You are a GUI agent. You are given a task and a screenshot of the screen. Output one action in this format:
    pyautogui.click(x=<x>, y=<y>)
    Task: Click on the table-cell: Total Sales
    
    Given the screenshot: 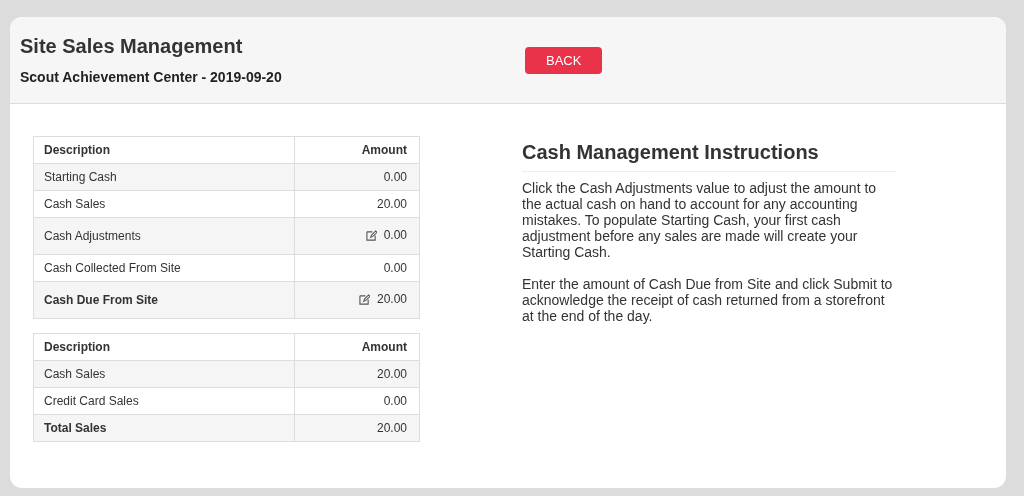 What is the action you would take?
    pyautogui.click(x=164, y=428)
    